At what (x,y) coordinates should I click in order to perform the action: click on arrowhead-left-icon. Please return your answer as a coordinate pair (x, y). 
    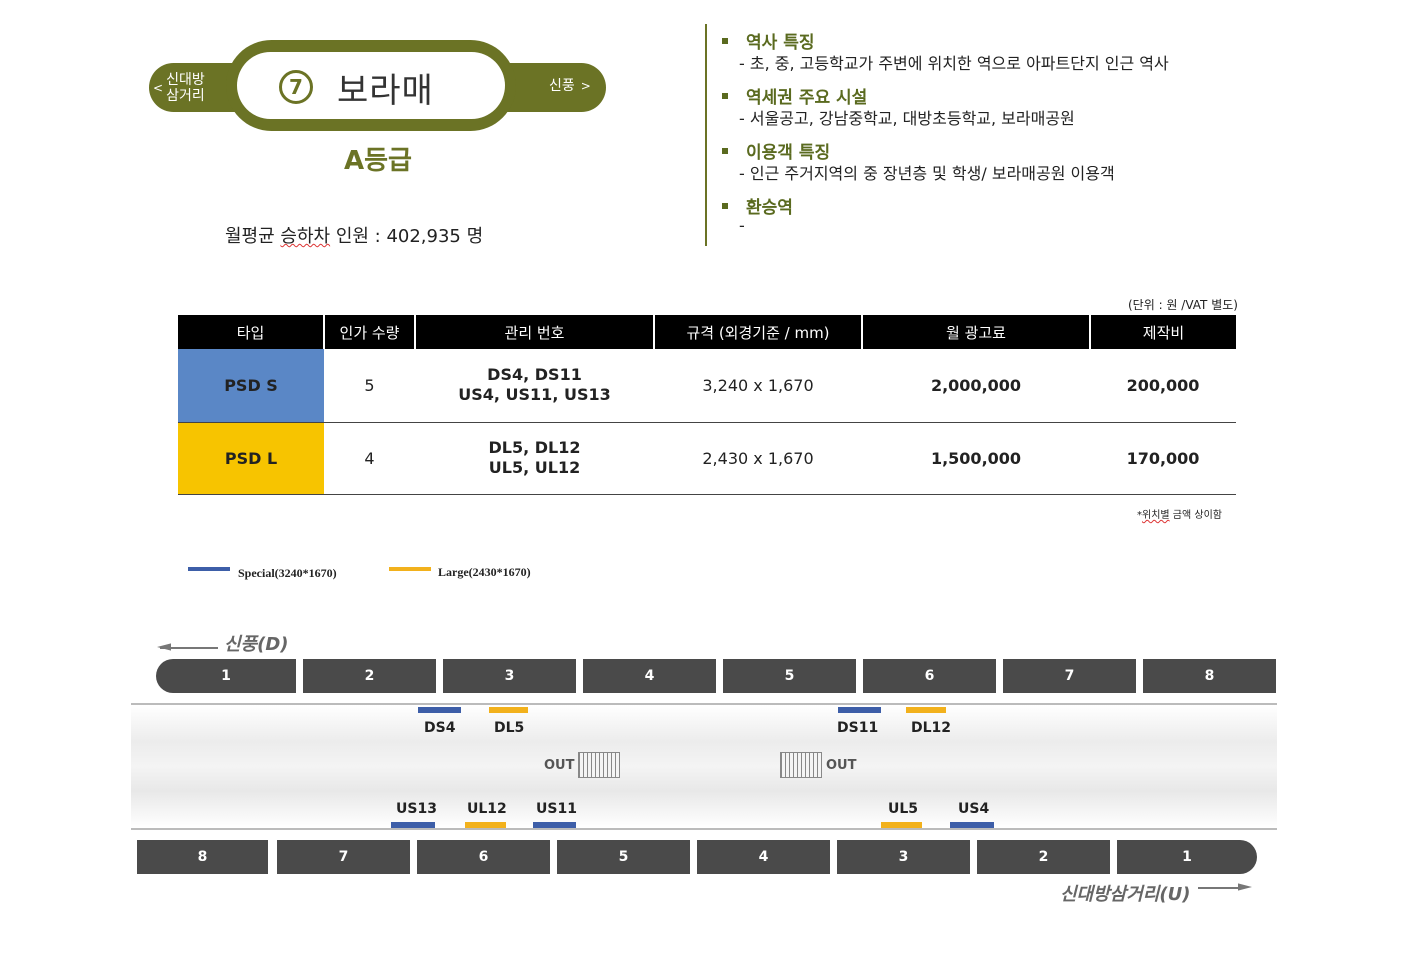
    Looking at the image, I should click on (164, 647).